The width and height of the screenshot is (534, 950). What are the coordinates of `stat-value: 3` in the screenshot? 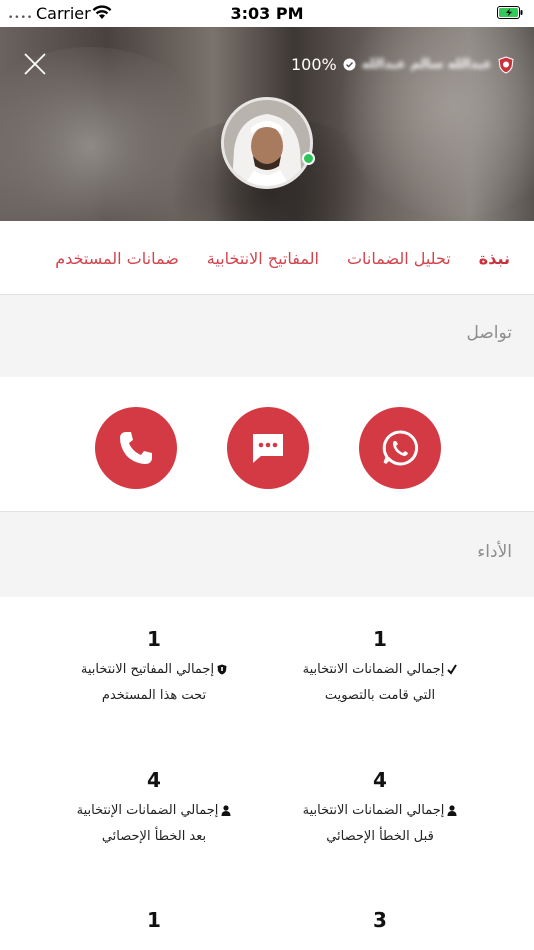 It's located at (380, 920).